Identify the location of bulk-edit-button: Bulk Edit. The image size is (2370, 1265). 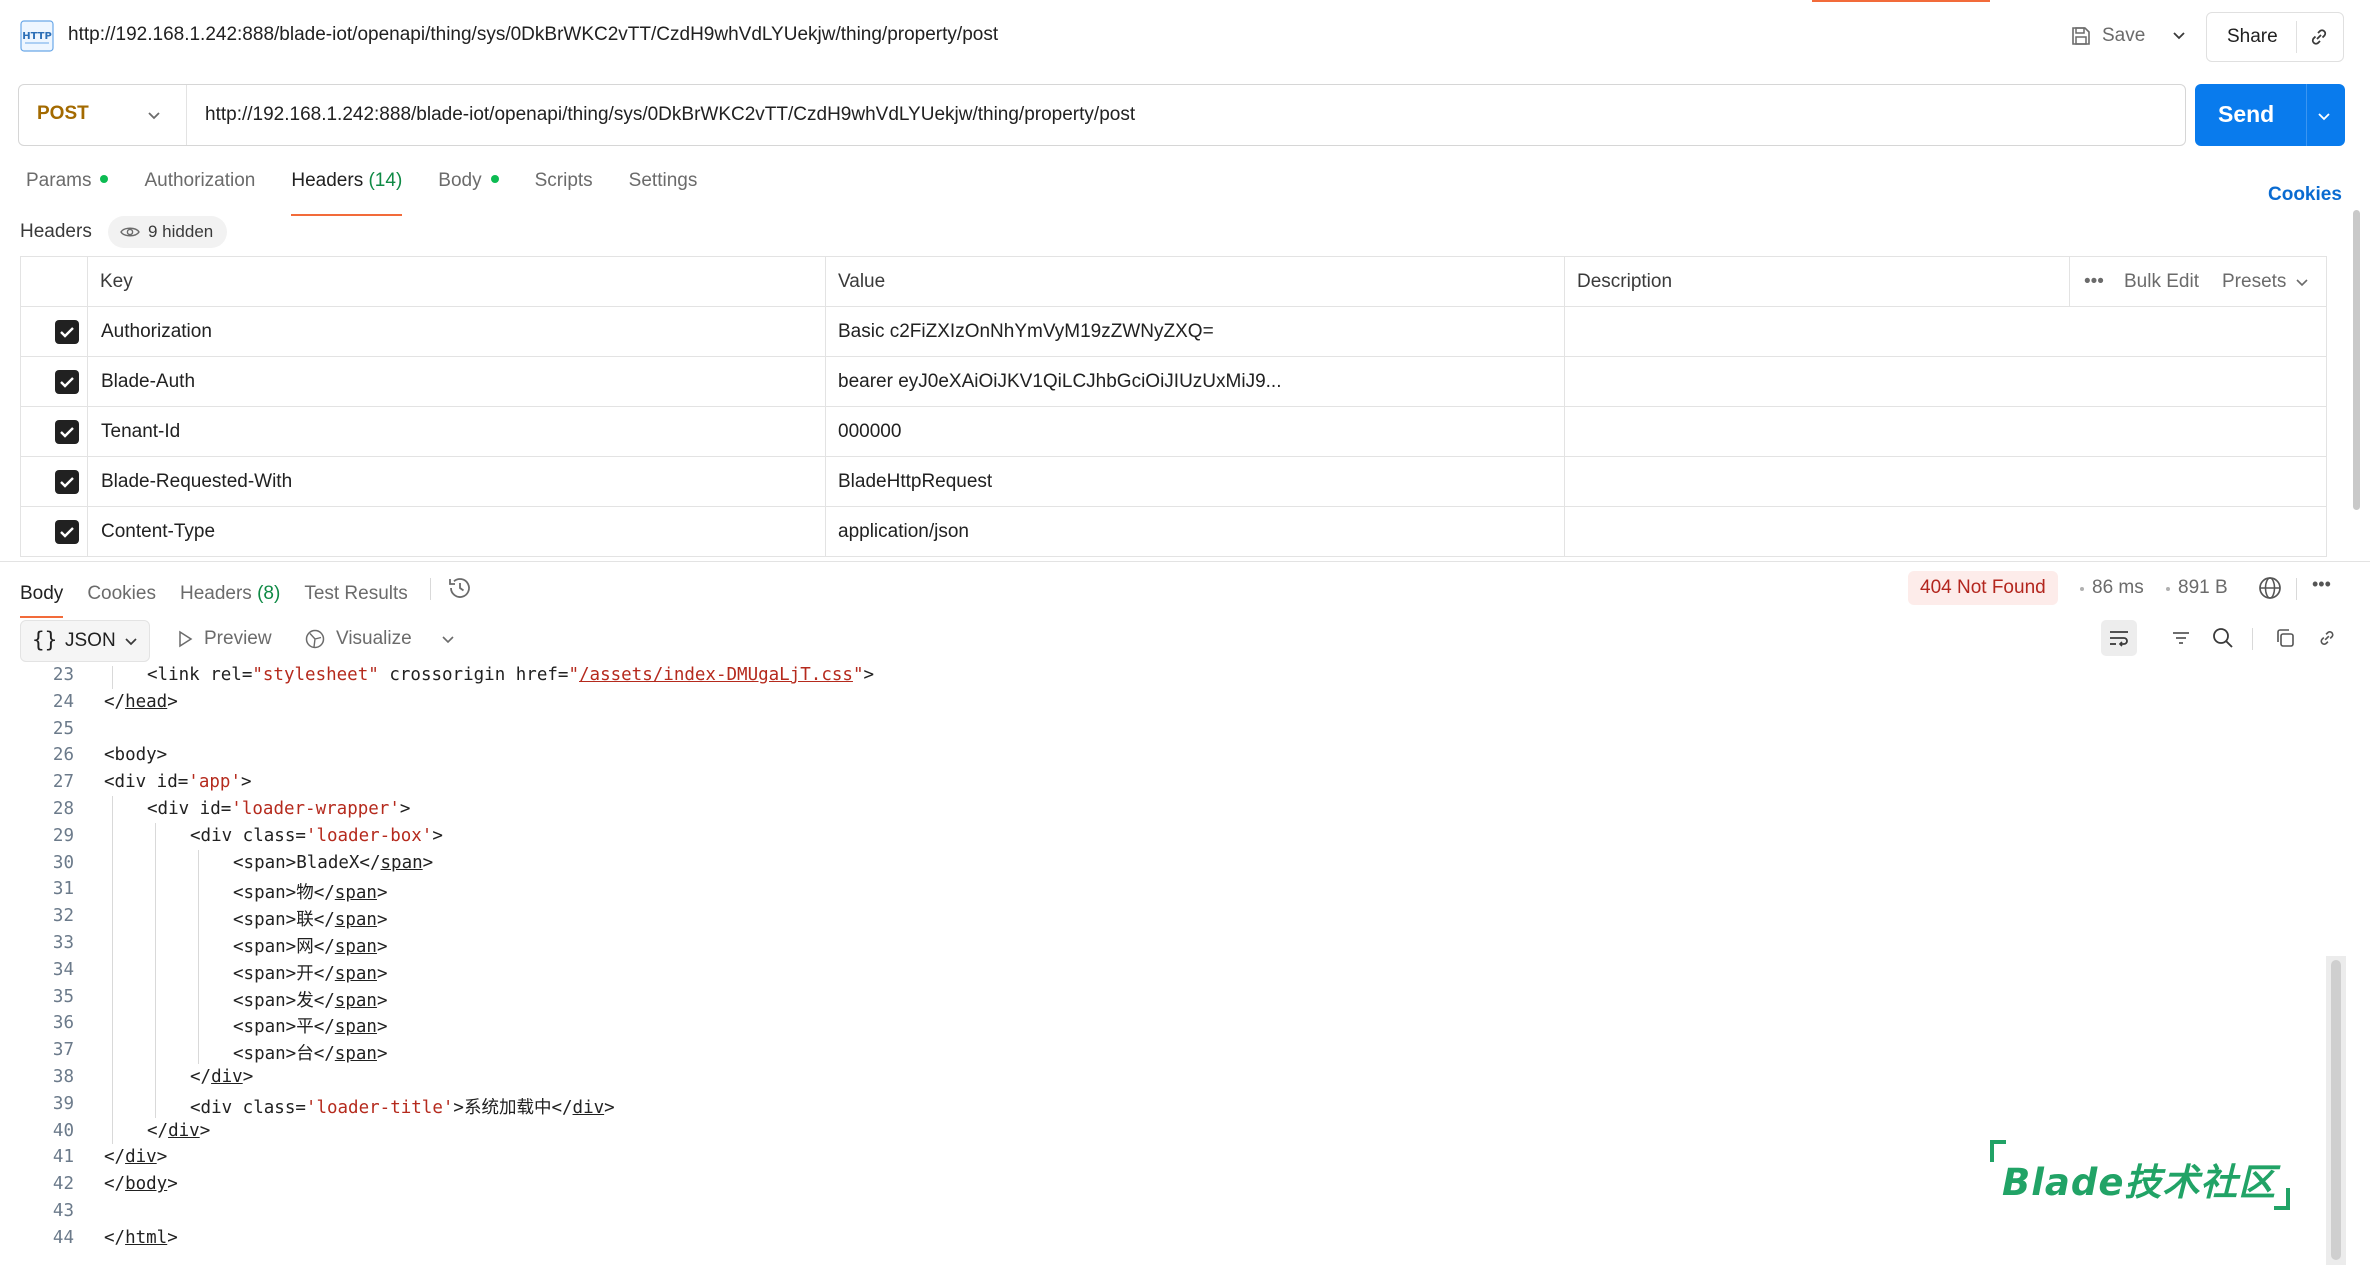
(2161, 281).